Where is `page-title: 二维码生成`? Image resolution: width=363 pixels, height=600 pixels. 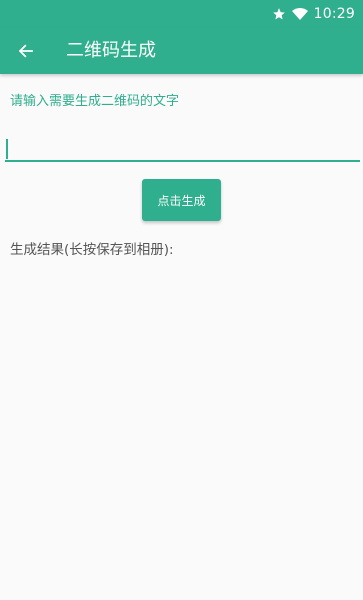 page-title: 二维码生成 is located at coordinates (111, 50).